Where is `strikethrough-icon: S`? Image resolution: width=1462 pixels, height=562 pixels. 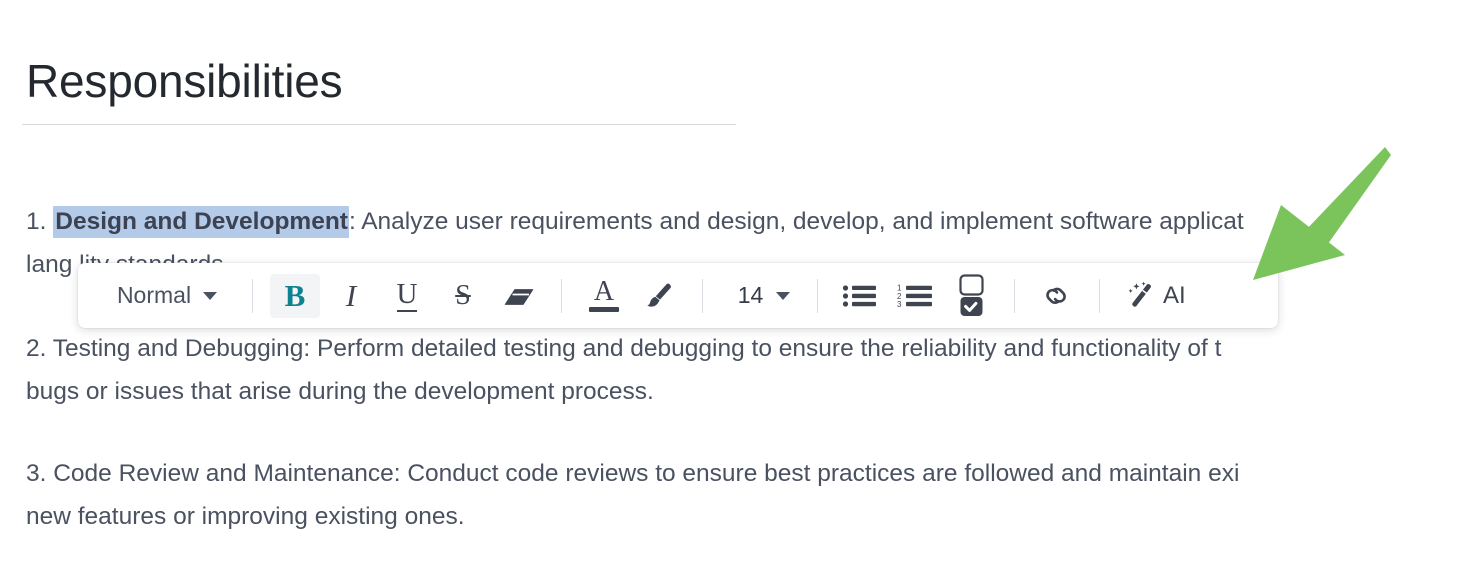 strikethrough-icon: S is located at coordinates (463, 295).